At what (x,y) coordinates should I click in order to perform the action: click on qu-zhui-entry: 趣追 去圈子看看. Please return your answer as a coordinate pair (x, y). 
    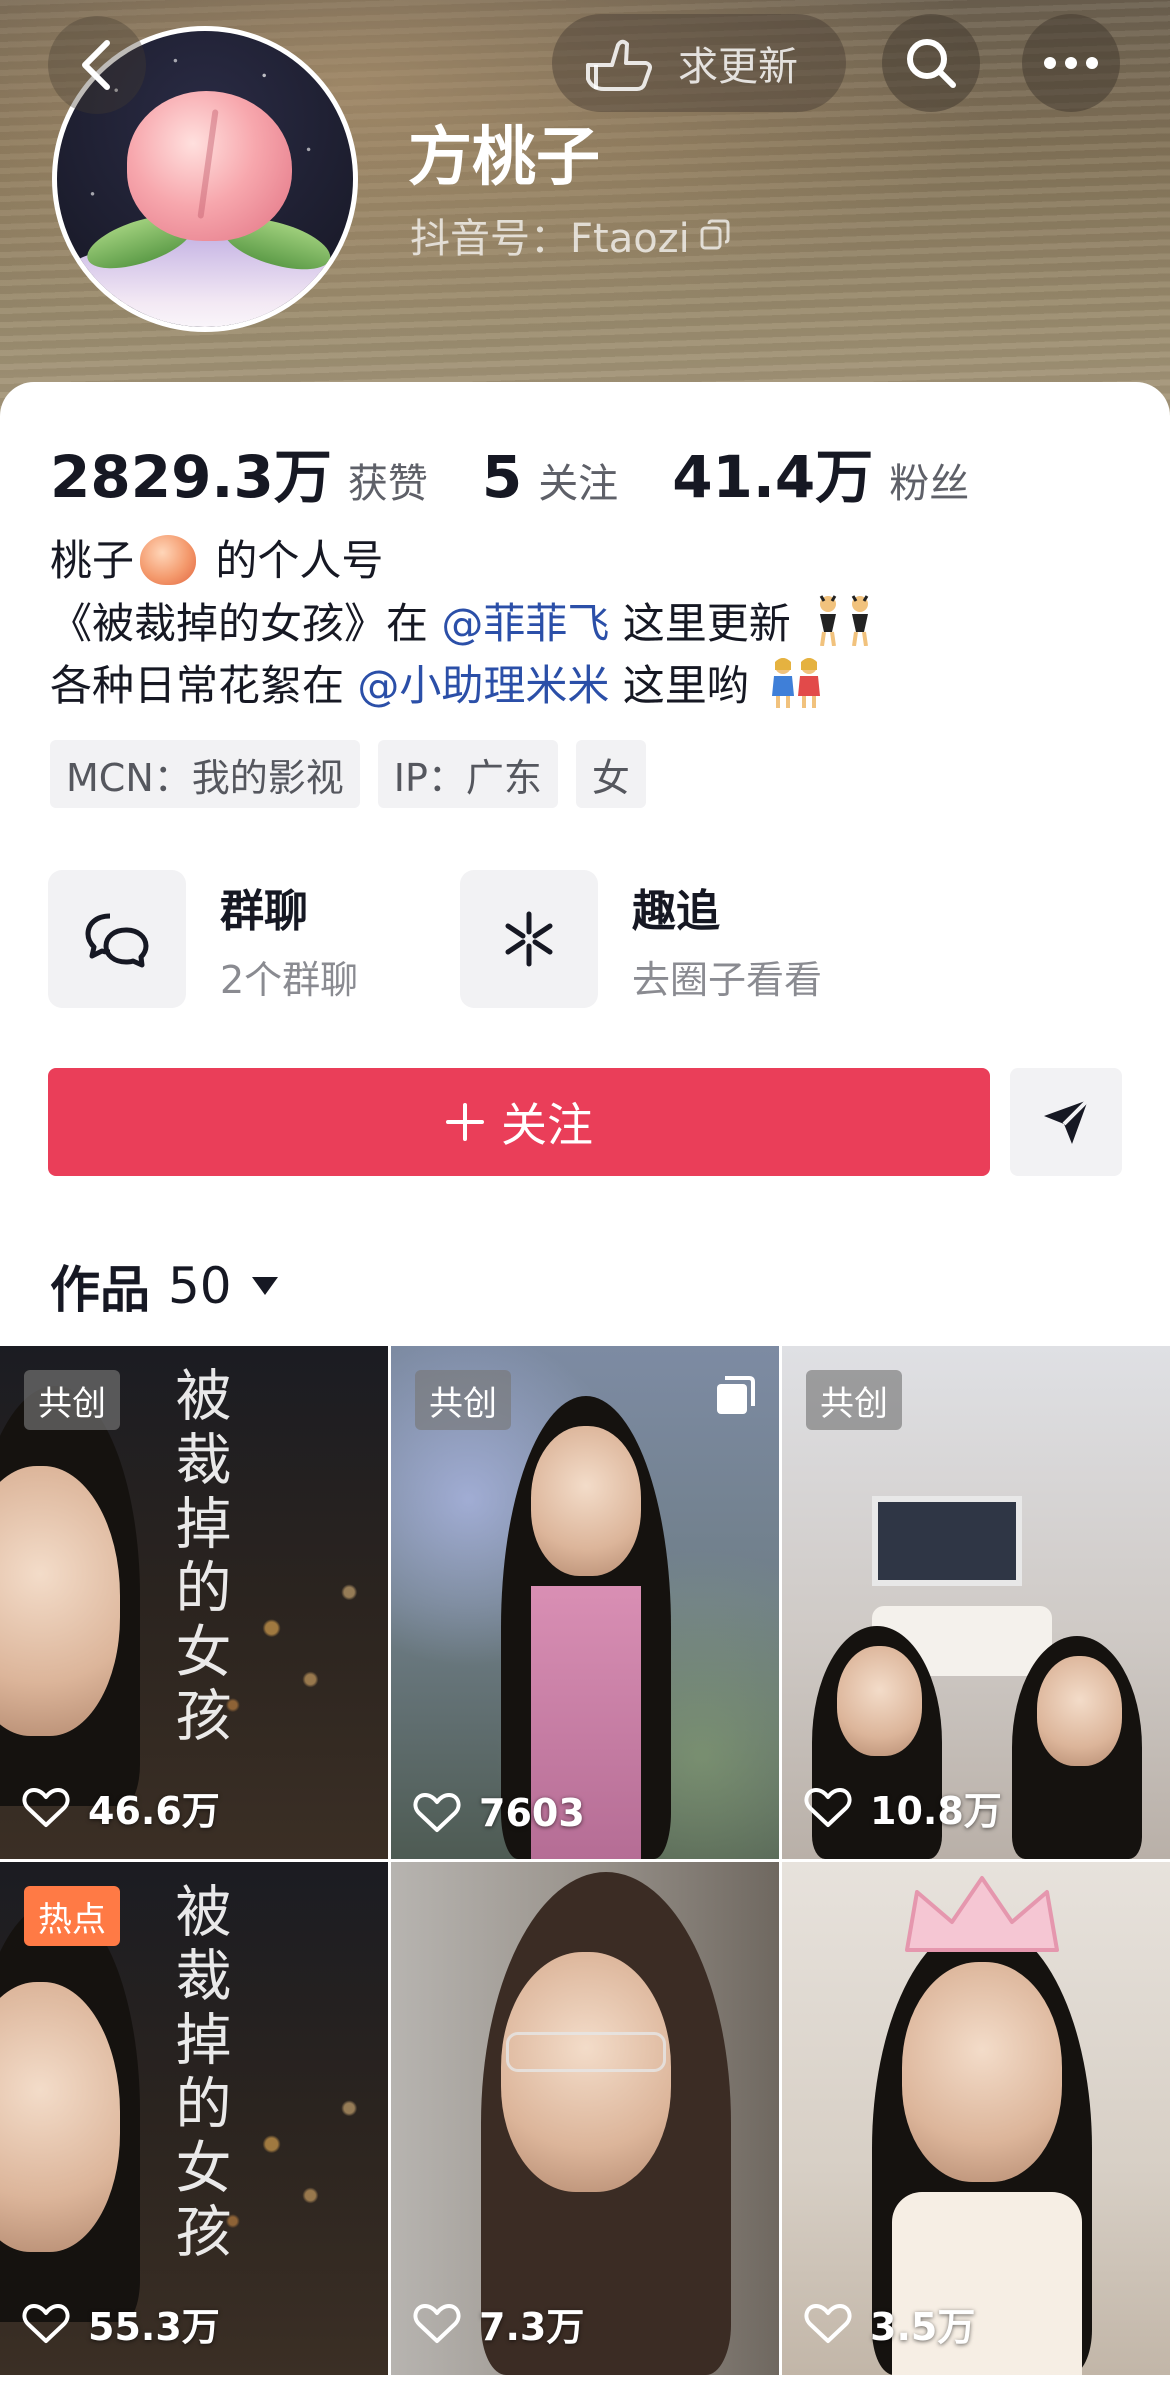
    Looking at the image, I should click on (641, 939).